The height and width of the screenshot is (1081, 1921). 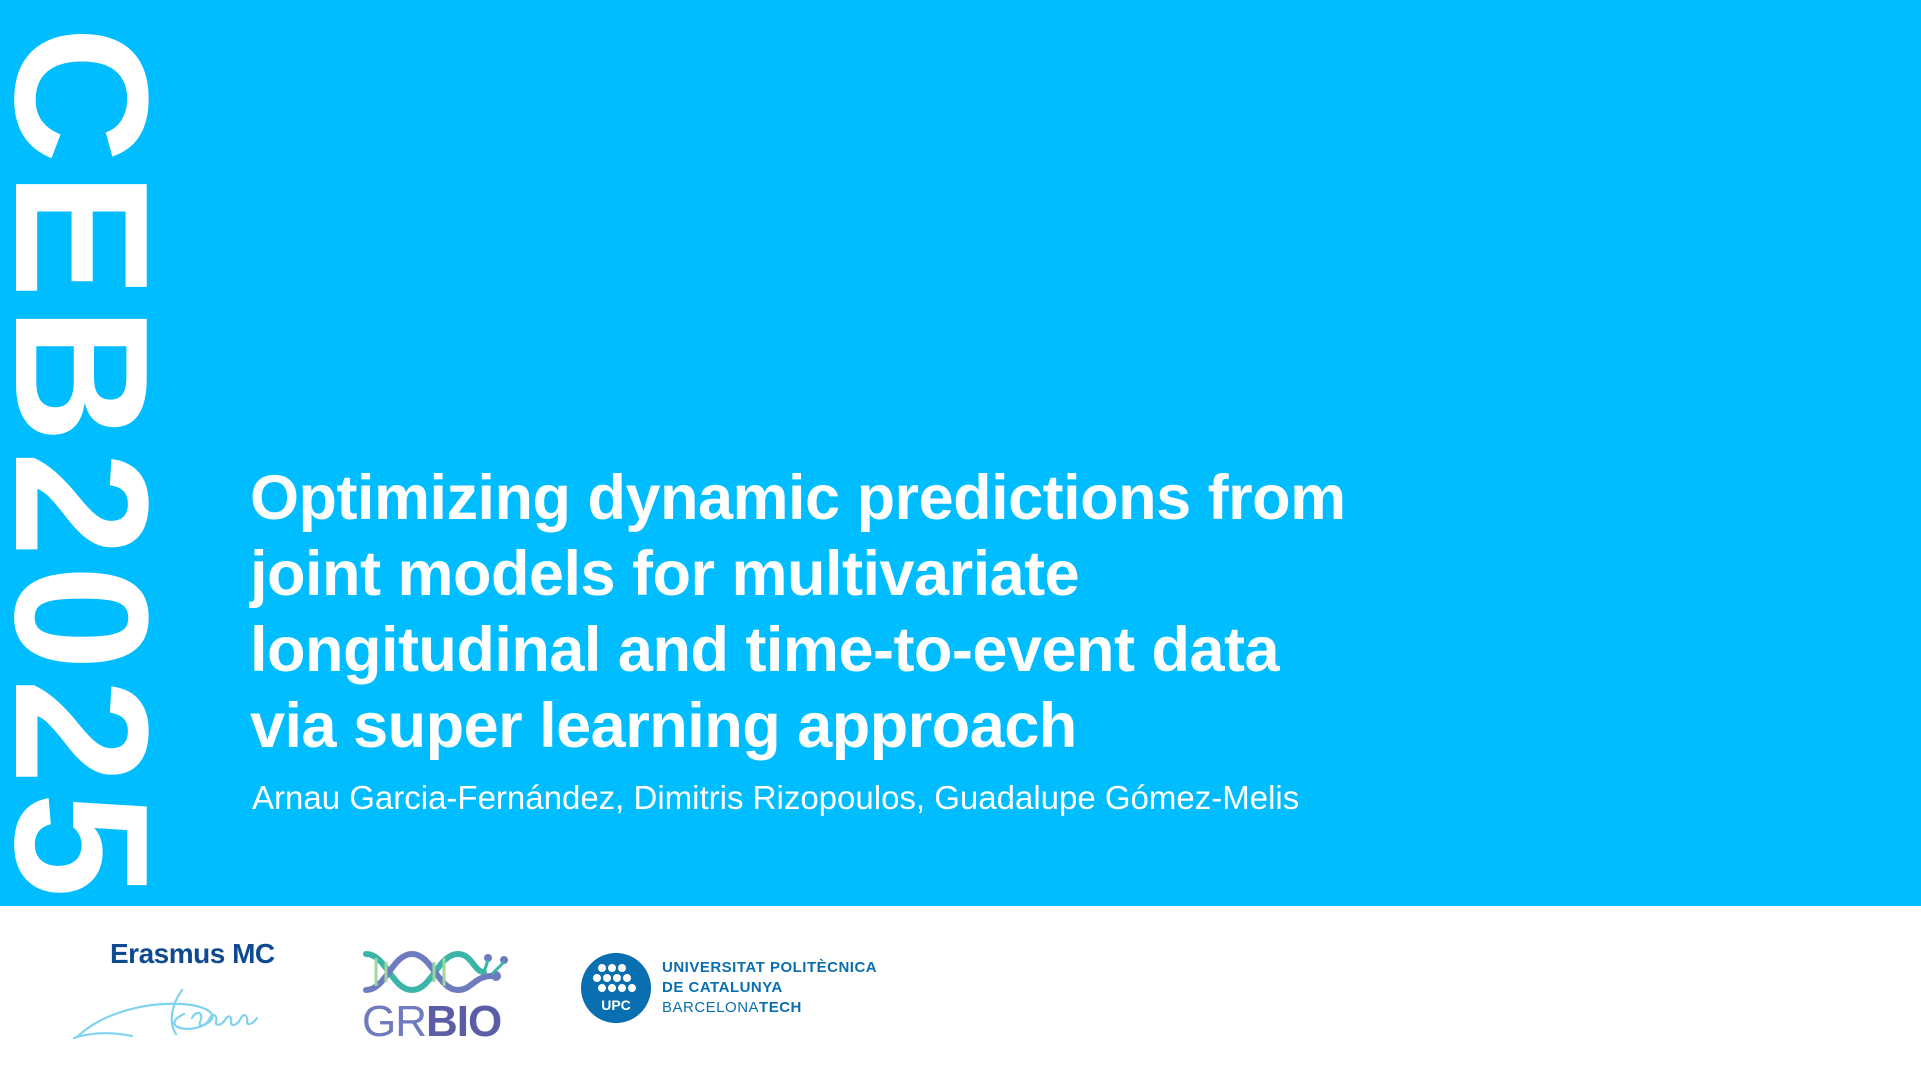 What do you see at coordinates (780, 1007) in the screenshot?
I see `upc-tech: TECH` at bounding box center [780, 1007].